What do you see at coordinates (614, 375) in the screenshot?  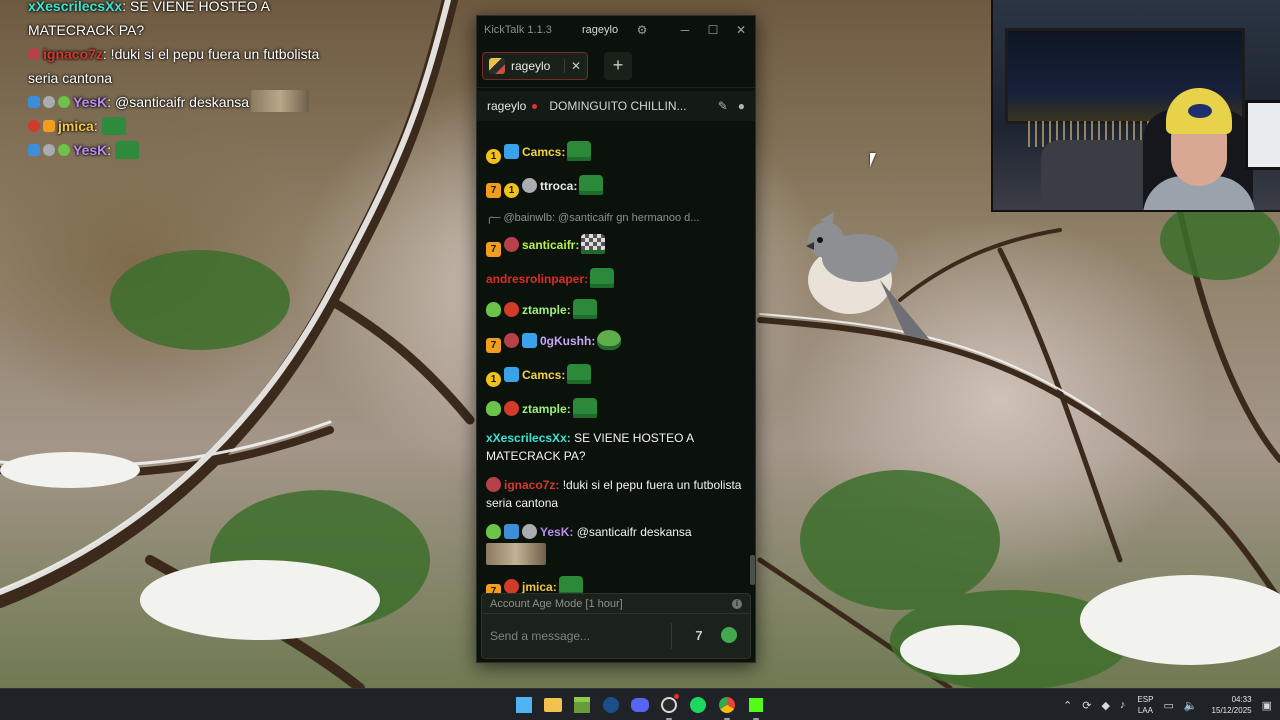 I see `chat-message: 1 Camcs:` at bounding box center [614, 375].